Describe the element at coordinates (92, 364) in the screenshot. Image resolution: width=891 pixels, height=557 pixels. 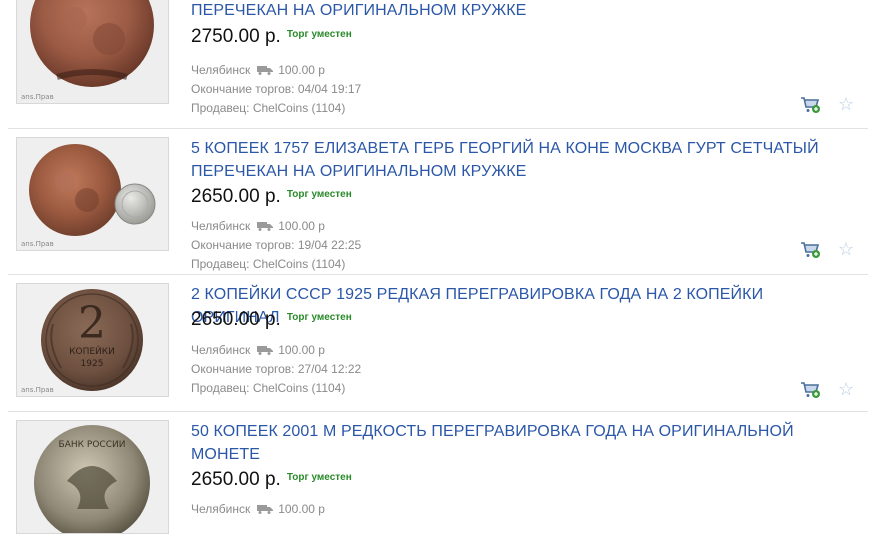
I see `coin-year: 1925` at that location.